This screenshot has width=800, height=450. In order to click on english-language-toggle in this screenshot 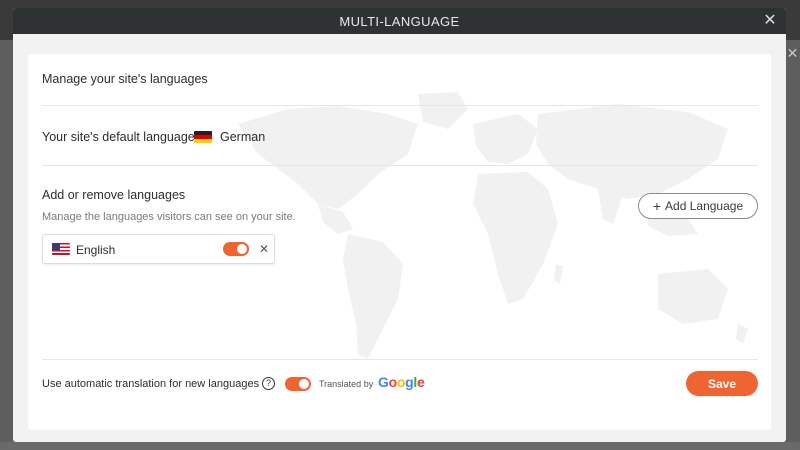, I will do `click(236, 249)`.